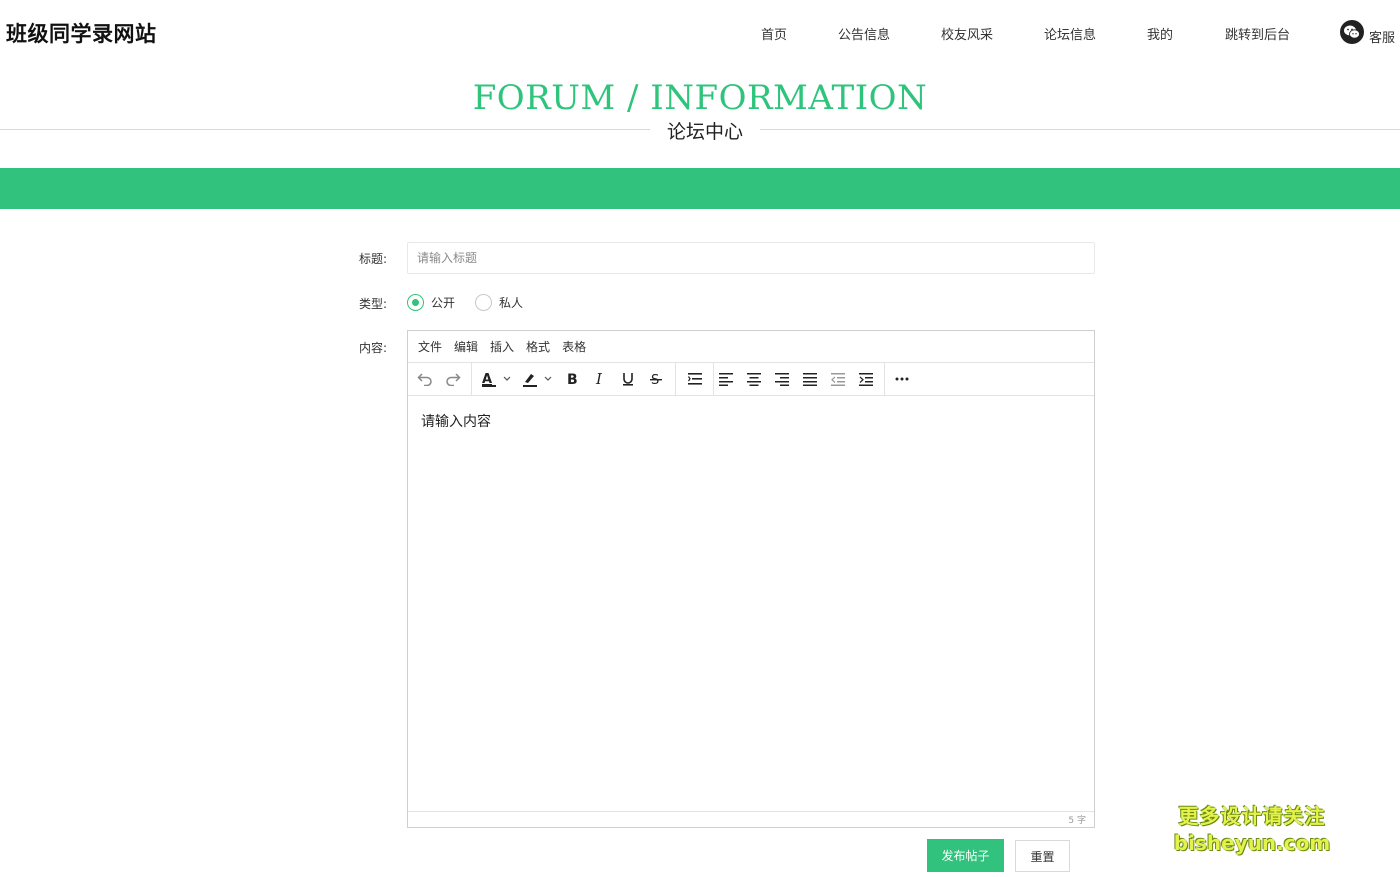 This screenshot has width=1400, height=877. Describe the element at coordinates (538, 379) in the screenshot. I see `highlight-color-icon` at that location.